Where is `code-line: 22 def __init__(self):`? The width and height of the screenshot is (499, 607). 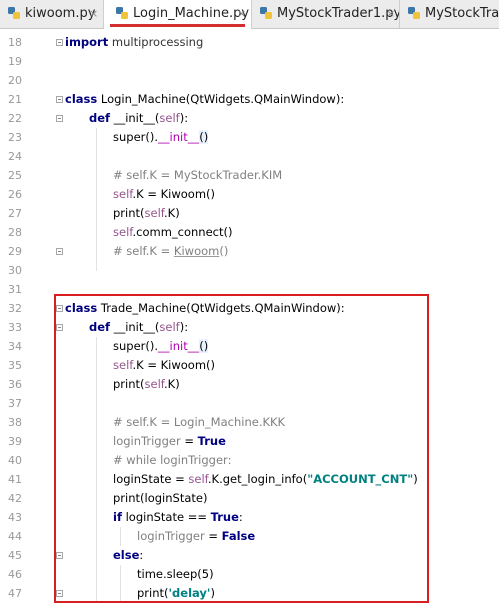
code-line: 22 def __init__(self): is located at coordinates (249, 118).